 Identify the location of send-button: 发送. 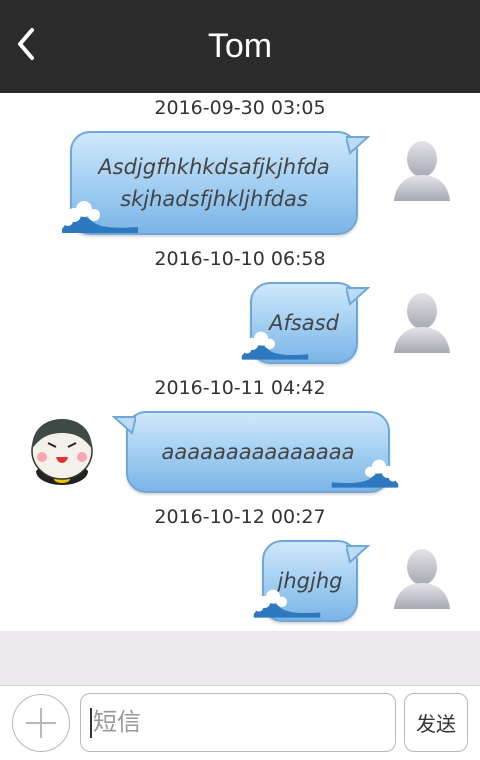
(436, 722).